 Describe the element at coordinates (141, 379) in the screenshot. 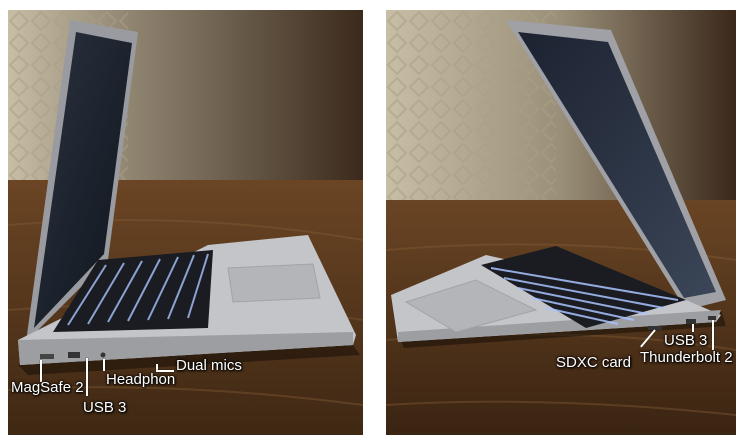

I see `headphone-label: Headphon` at that location.